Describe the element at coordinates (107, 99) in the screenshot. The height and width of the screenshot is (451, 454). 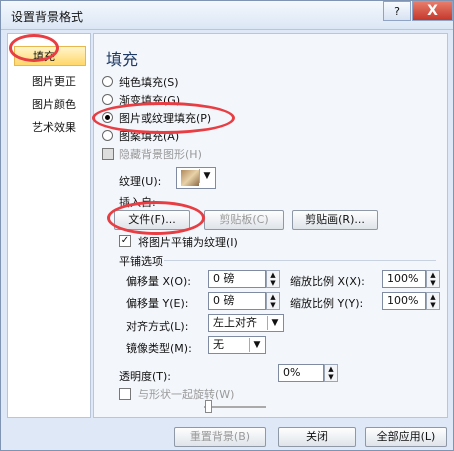
I see `gradient-fill-radio` at that location.